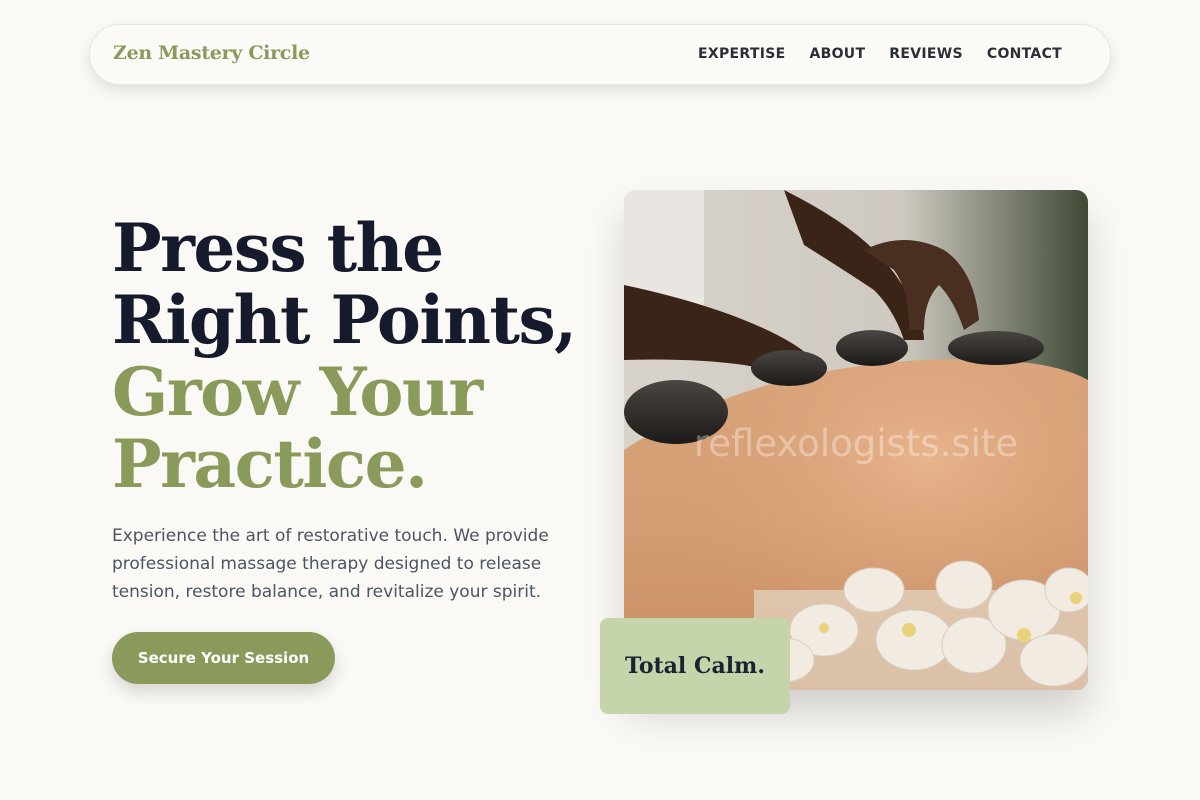 The width and height of the screenshot is (1200, 800). What do you see at coordinates (278, 248) in the screenshot?
I see `headline-line-1: Press the` at bounding box center [278, 248].